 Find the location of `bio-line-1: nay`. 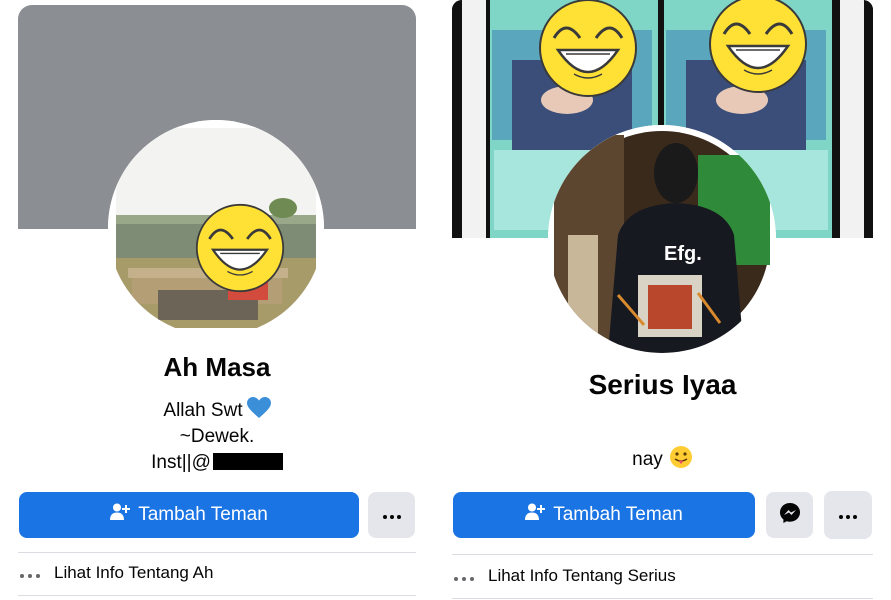

bio-line-1: nay is located at coordinates (662, 460).